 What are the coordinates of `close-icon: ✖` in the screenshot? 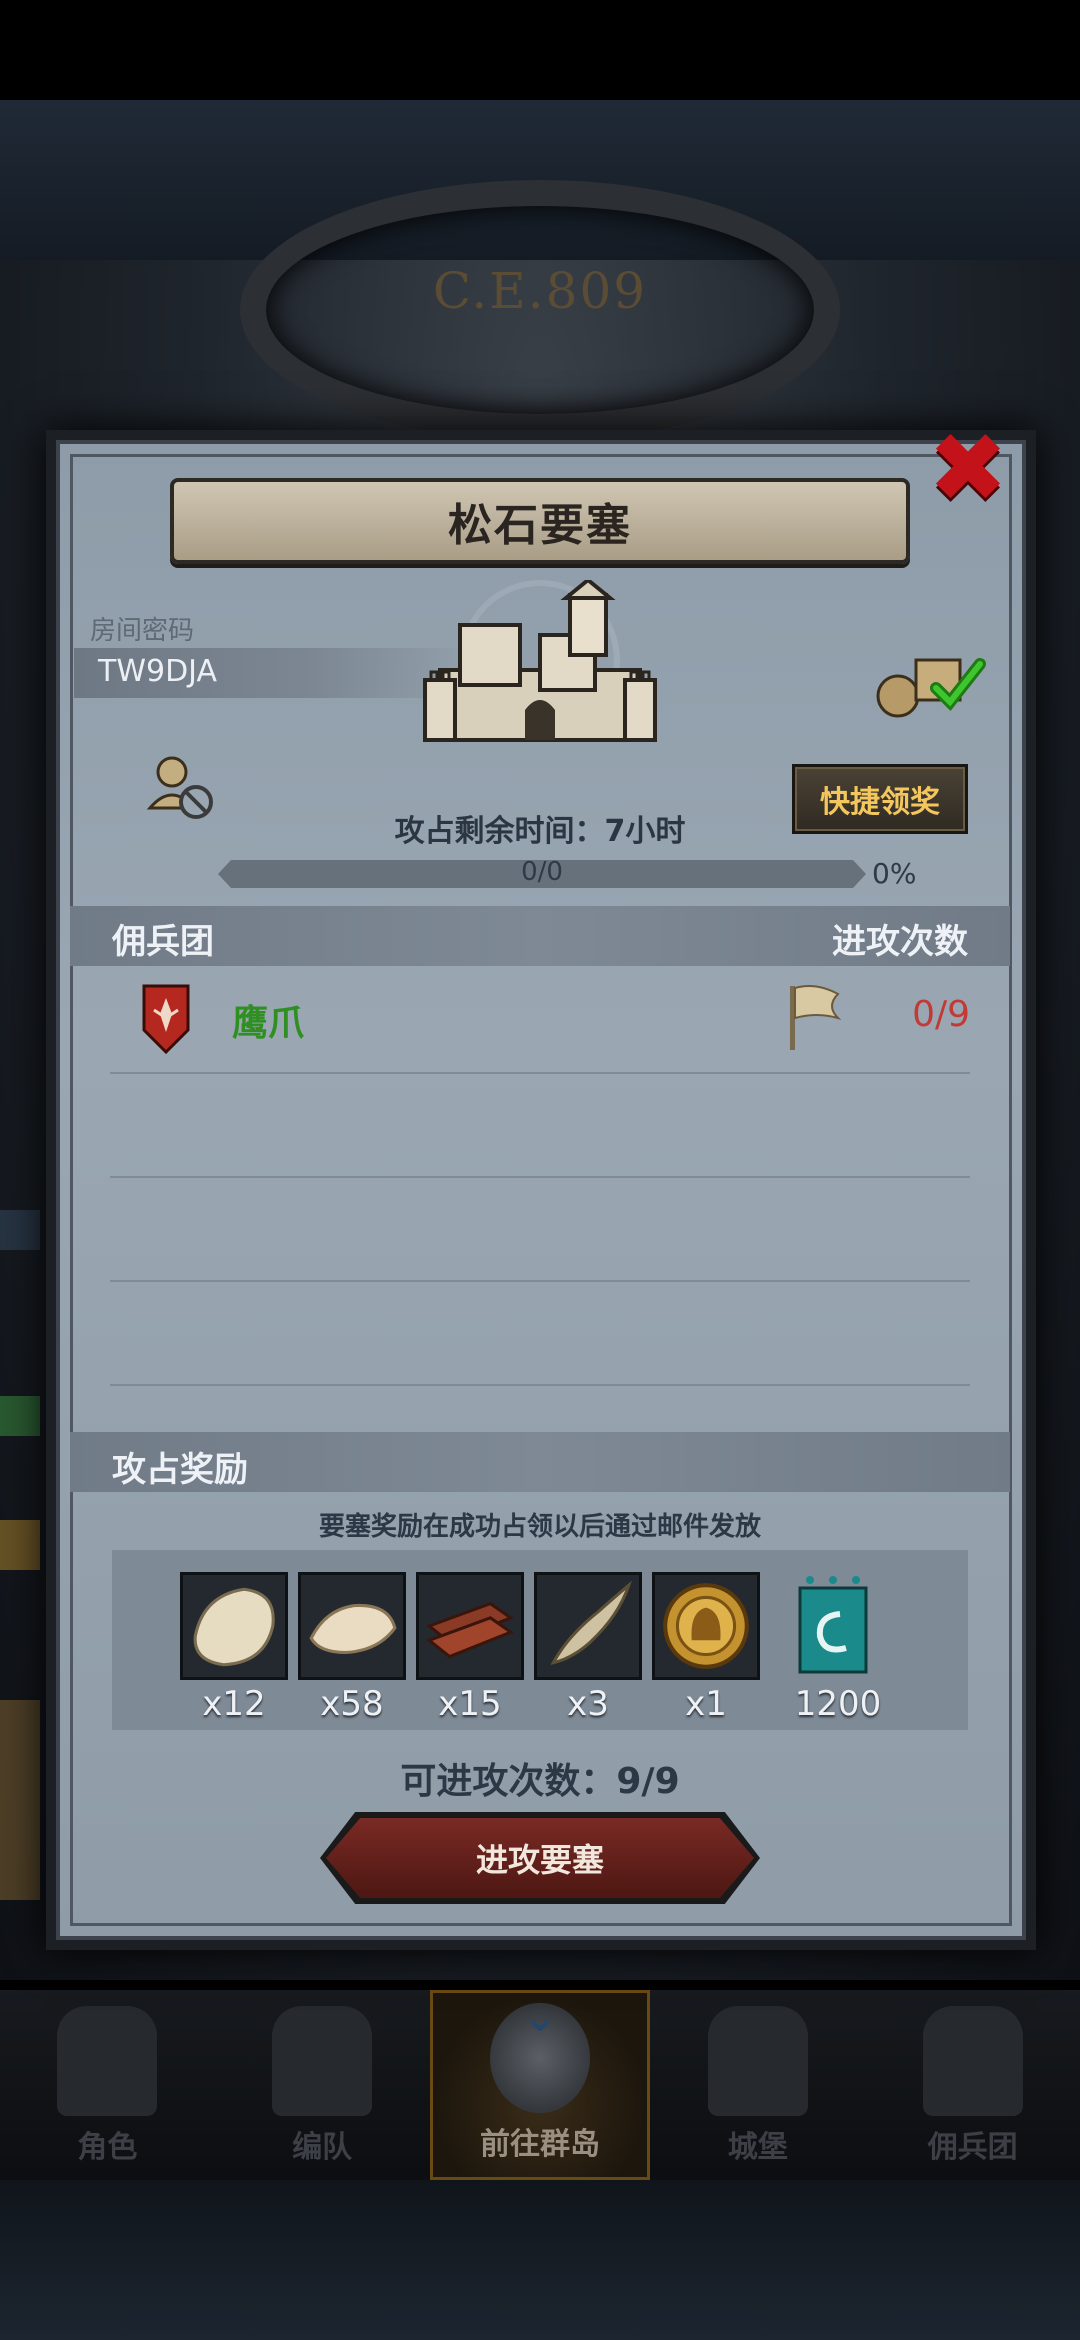 It's located at (968, 468).